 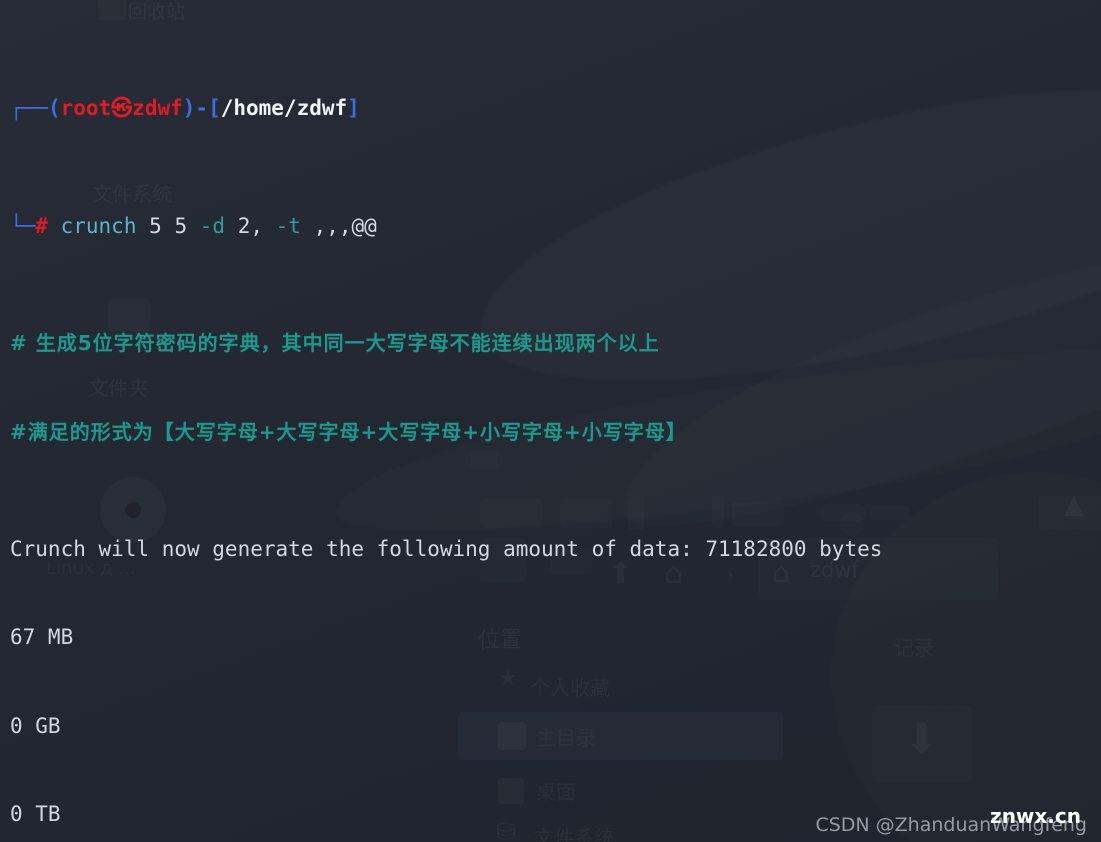 What do you see at coordinates (35, 725) in the screenshot?
I see `output-line: 0 GB` at bounding box center [35, 725].